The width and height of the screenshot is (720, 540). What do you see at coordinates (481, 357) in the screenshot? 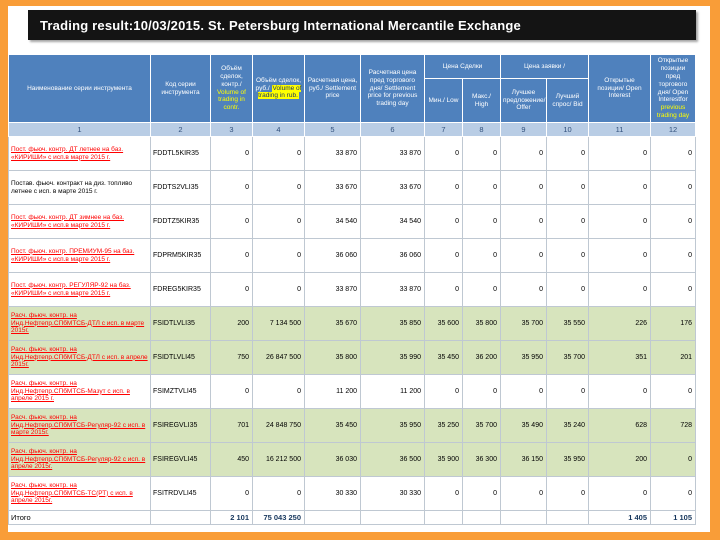
I see `value-cell: 36 200` at bounding box center [481, 357].